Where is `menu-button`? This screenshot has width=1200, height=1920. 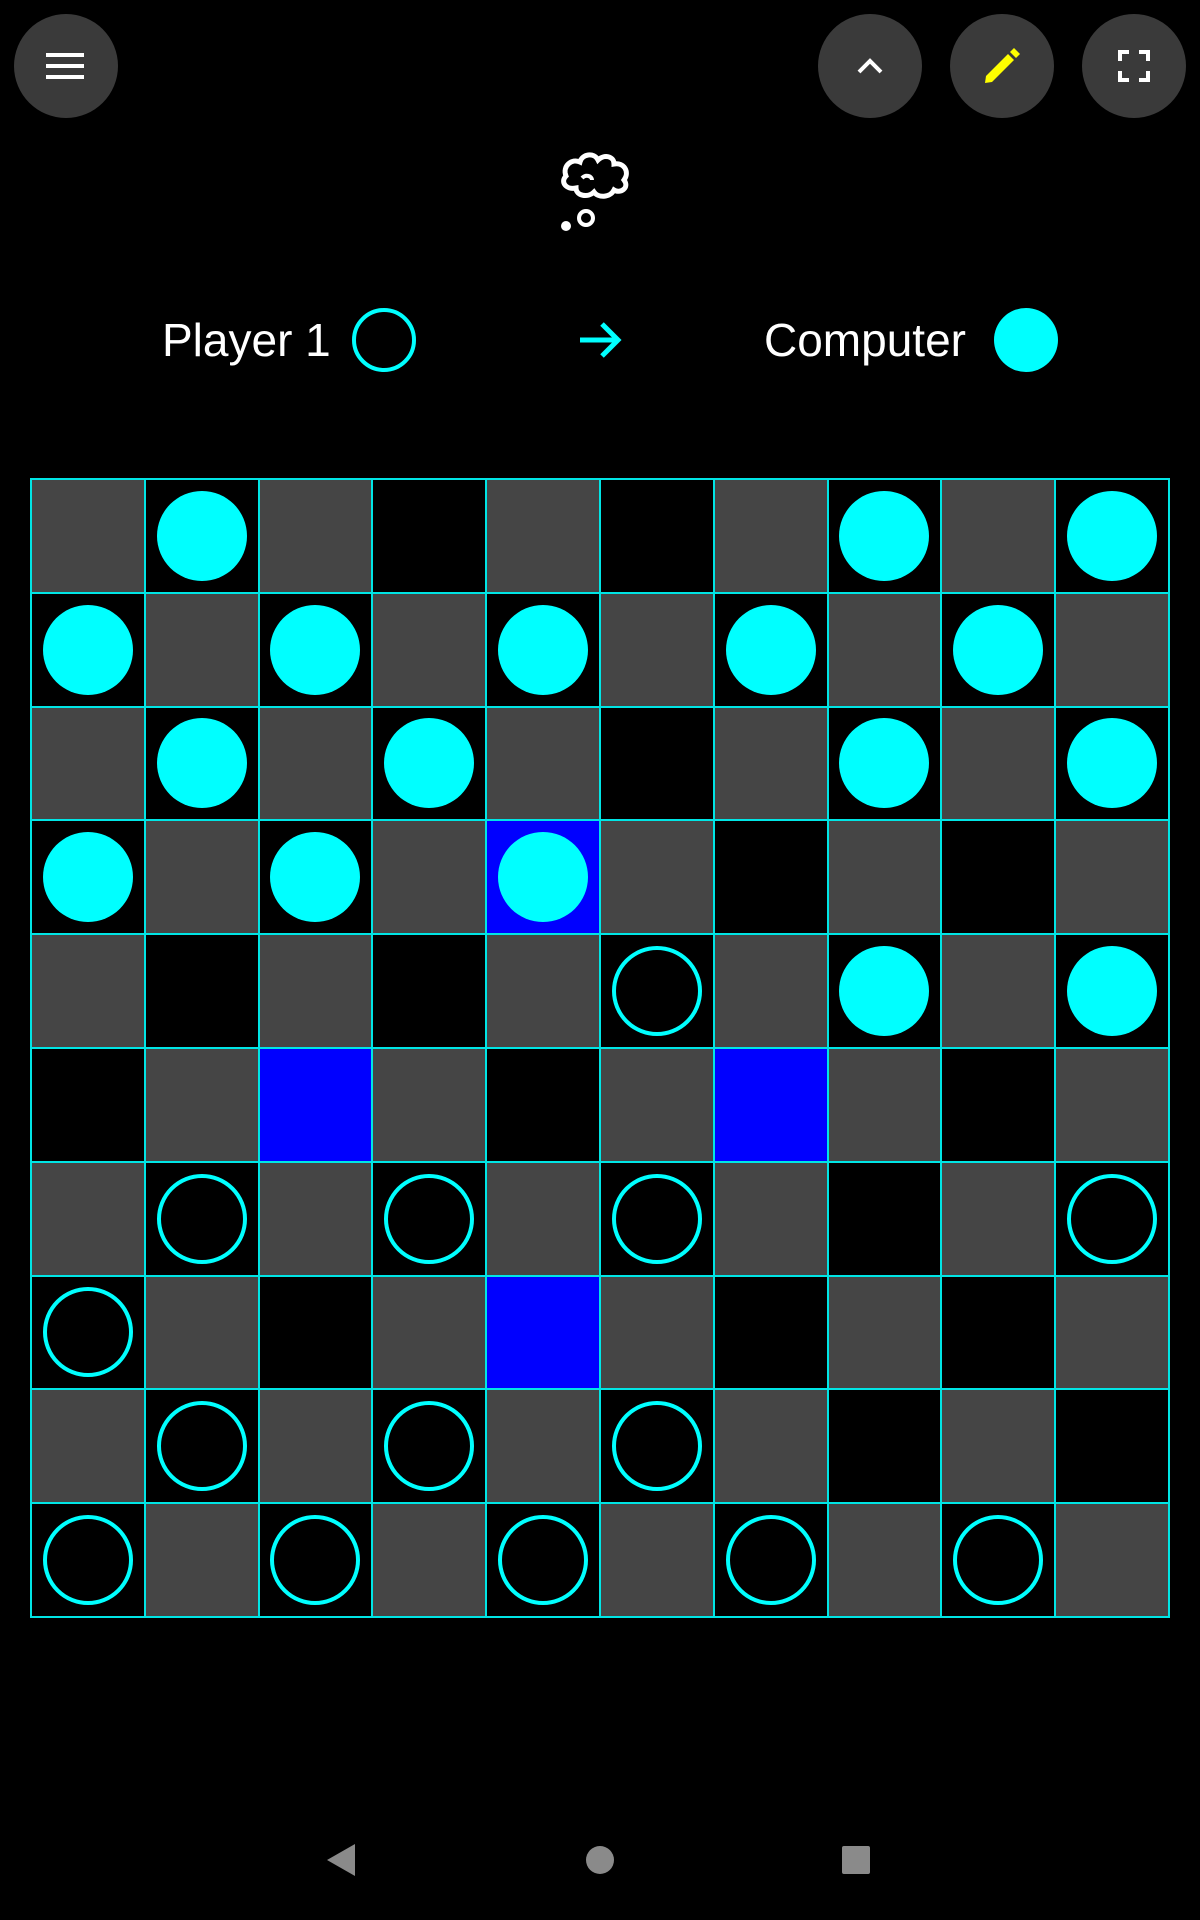 menu-button is located at coordinates (66, 66).